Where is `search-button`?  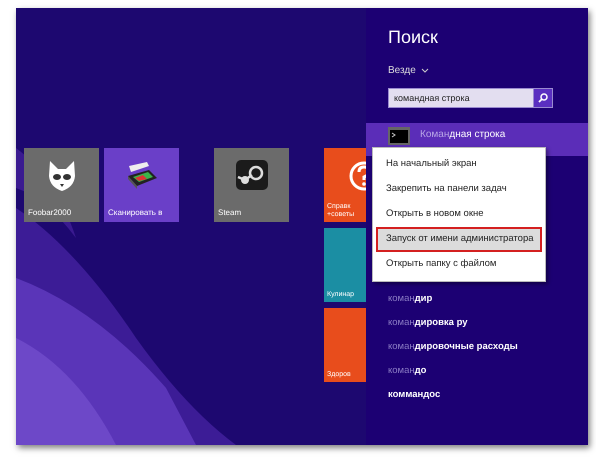 search-button is located at coordinates (543, 98).